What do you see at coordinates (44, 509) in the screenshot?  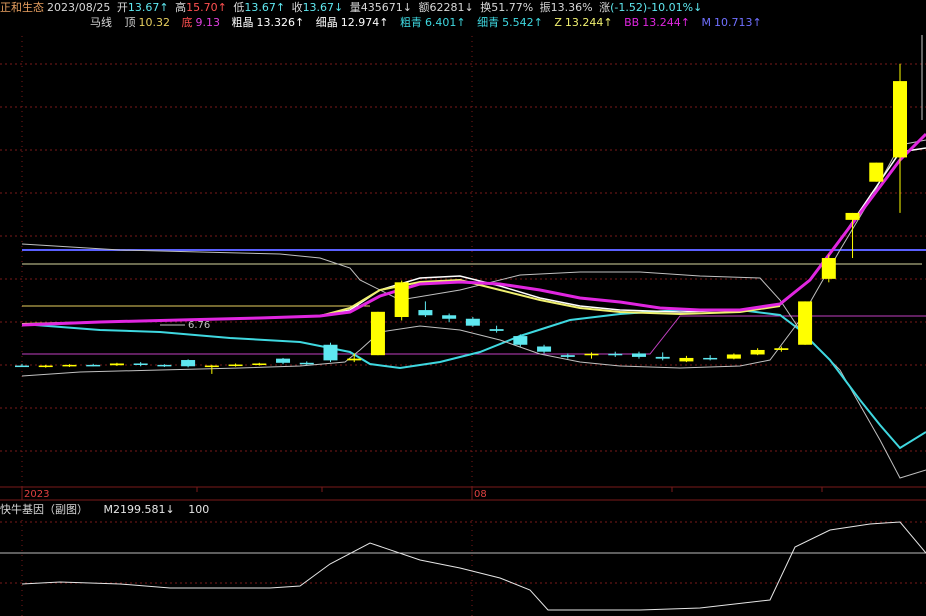 I see `sub-panel-name: 快牛基因（副图）` at bounding box center [44, 509].